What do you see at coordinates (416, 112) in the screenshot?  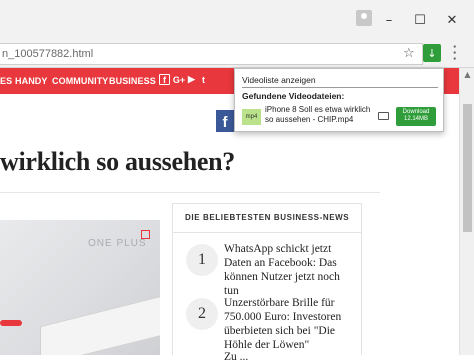 I see `download-label: Download` at bounding box center [416, 112].